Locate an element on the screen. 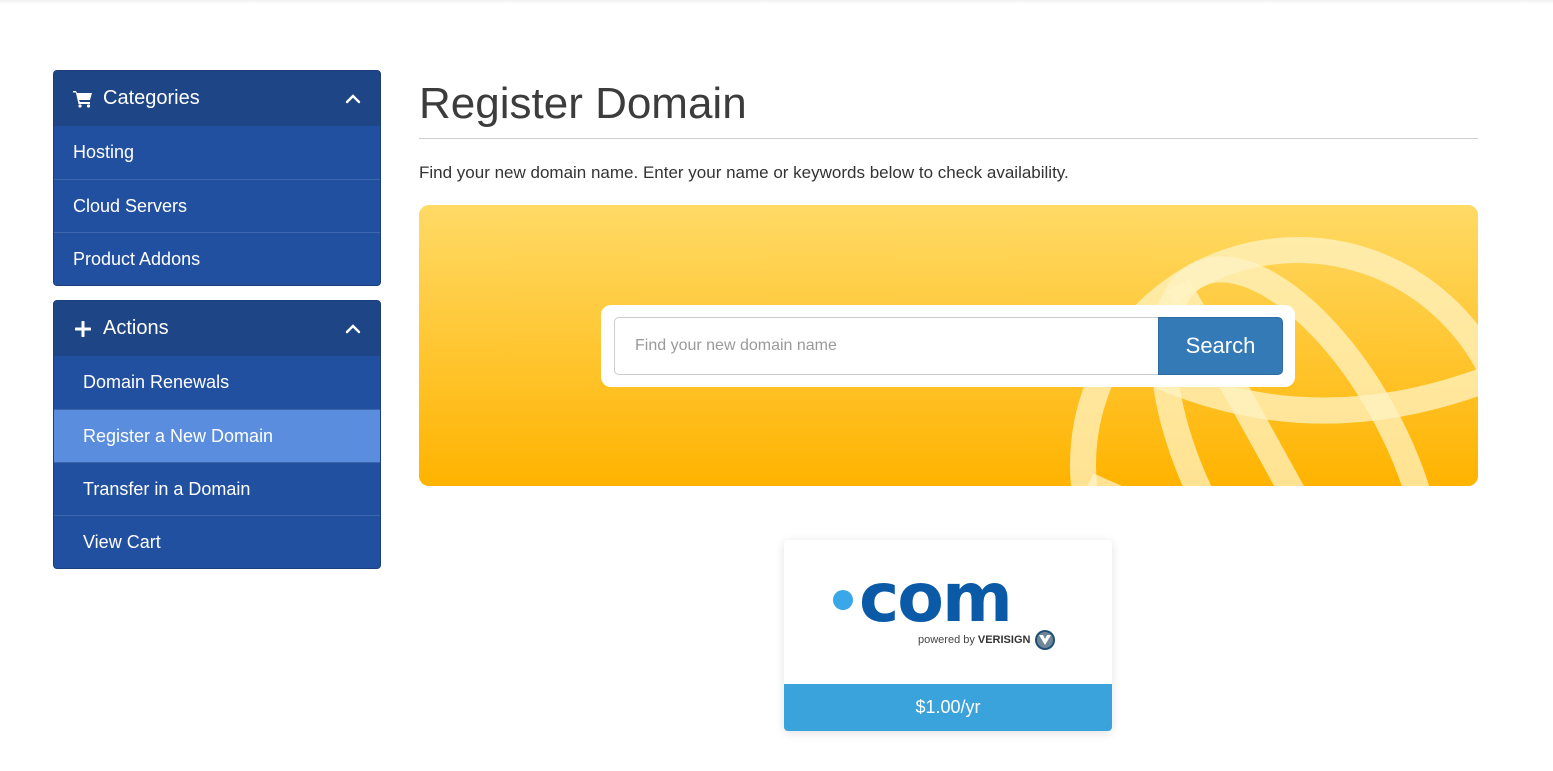 The width and height of the screenshot is (1553, 771). sidebar-item-label: Cloud Servers is located at coordinates (130, 205).